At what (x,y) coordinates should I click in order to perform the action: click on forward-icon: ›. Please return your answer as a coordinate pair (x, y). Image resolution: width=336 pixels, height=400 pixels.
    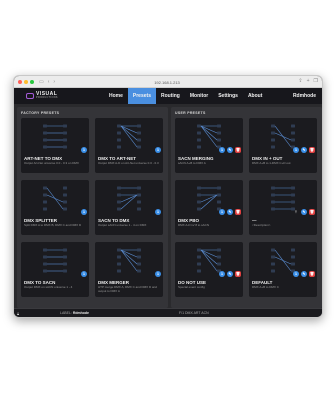
    Looking at the image, I should click on (54, 82).